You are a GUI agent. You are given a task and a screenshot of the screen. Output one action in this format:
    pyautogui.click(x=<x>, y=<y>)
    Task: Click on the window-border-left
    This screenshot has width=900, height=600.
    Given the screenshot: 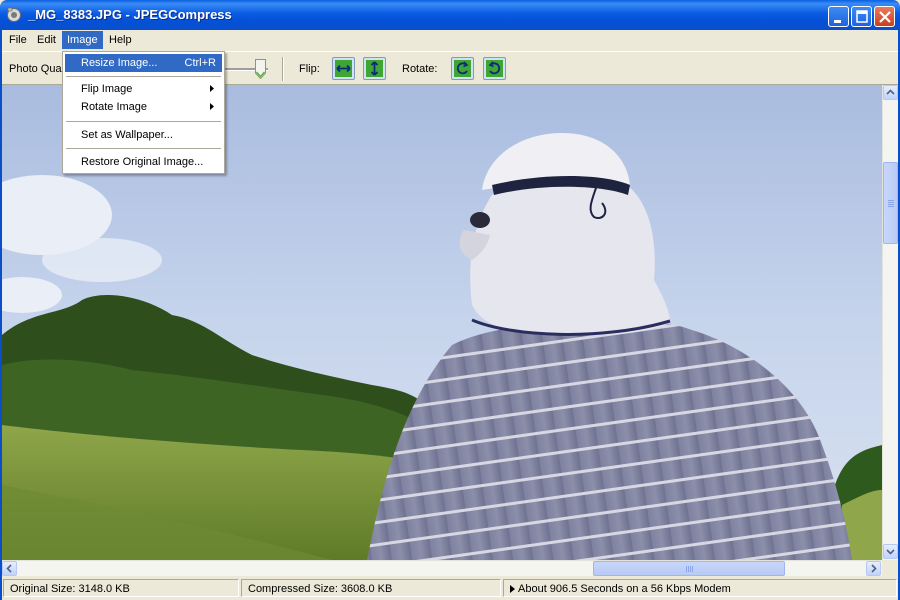 What is the action you would take?
    pyautogui.click(x=1, y=315)
    